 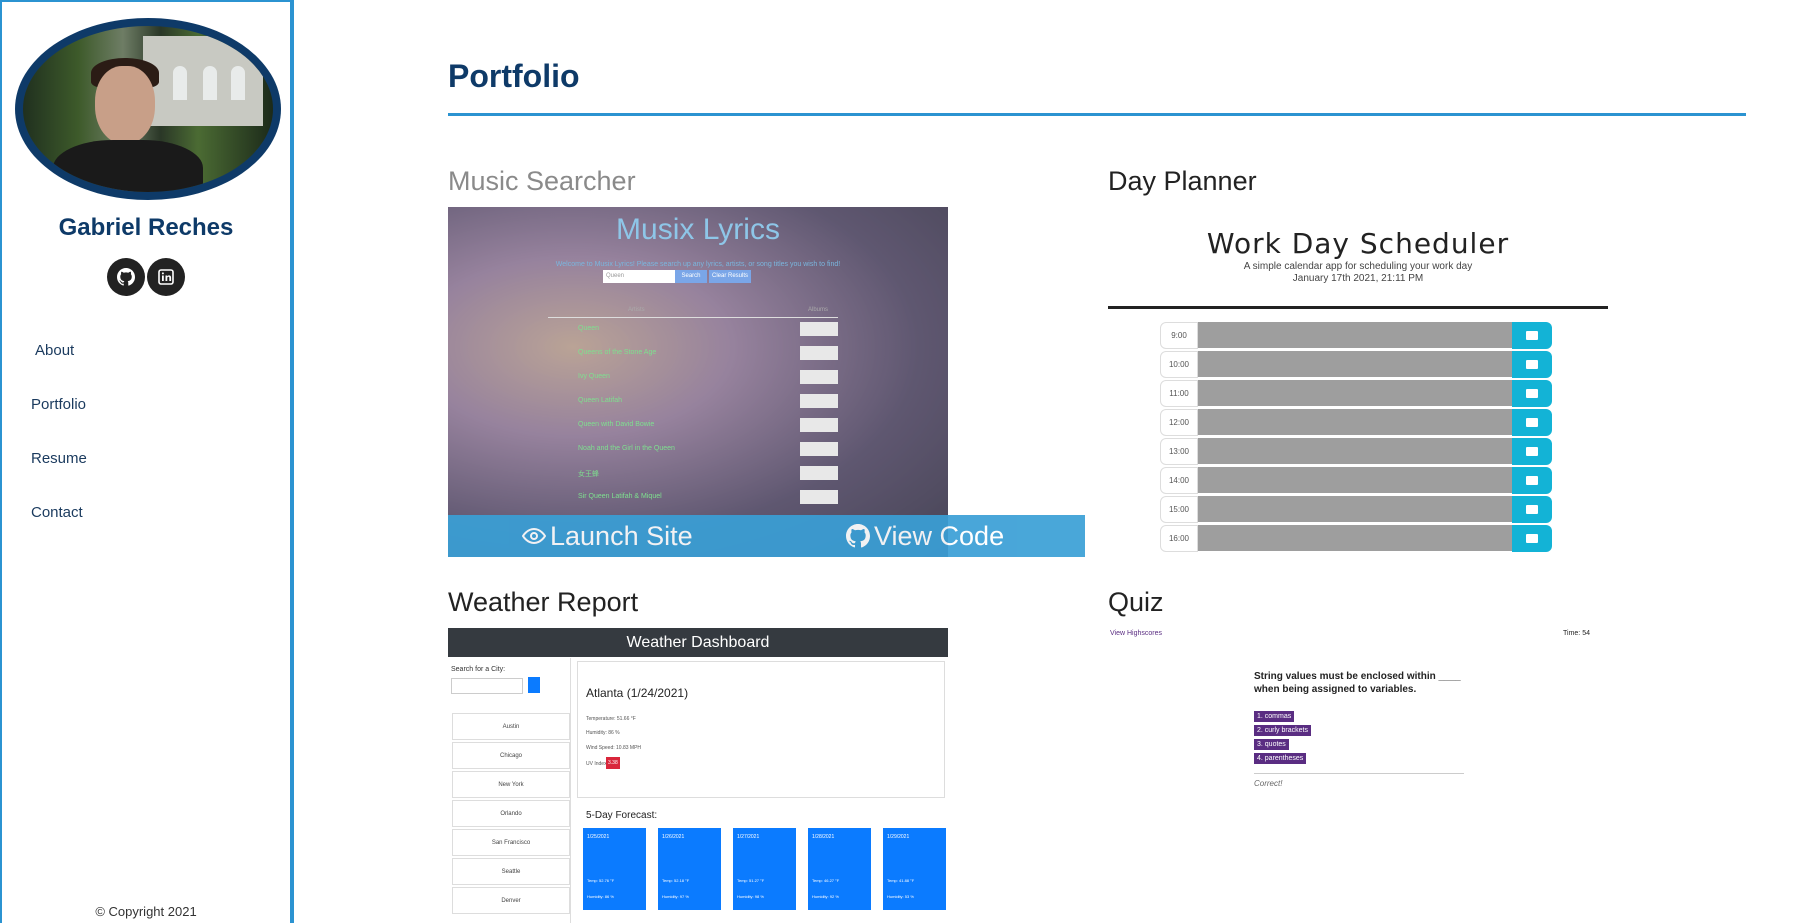 What do you see at coordinates (146, 911) in the screenshot?
I see `copyright: © Copyright 2021` at bounding box center [146, 911].